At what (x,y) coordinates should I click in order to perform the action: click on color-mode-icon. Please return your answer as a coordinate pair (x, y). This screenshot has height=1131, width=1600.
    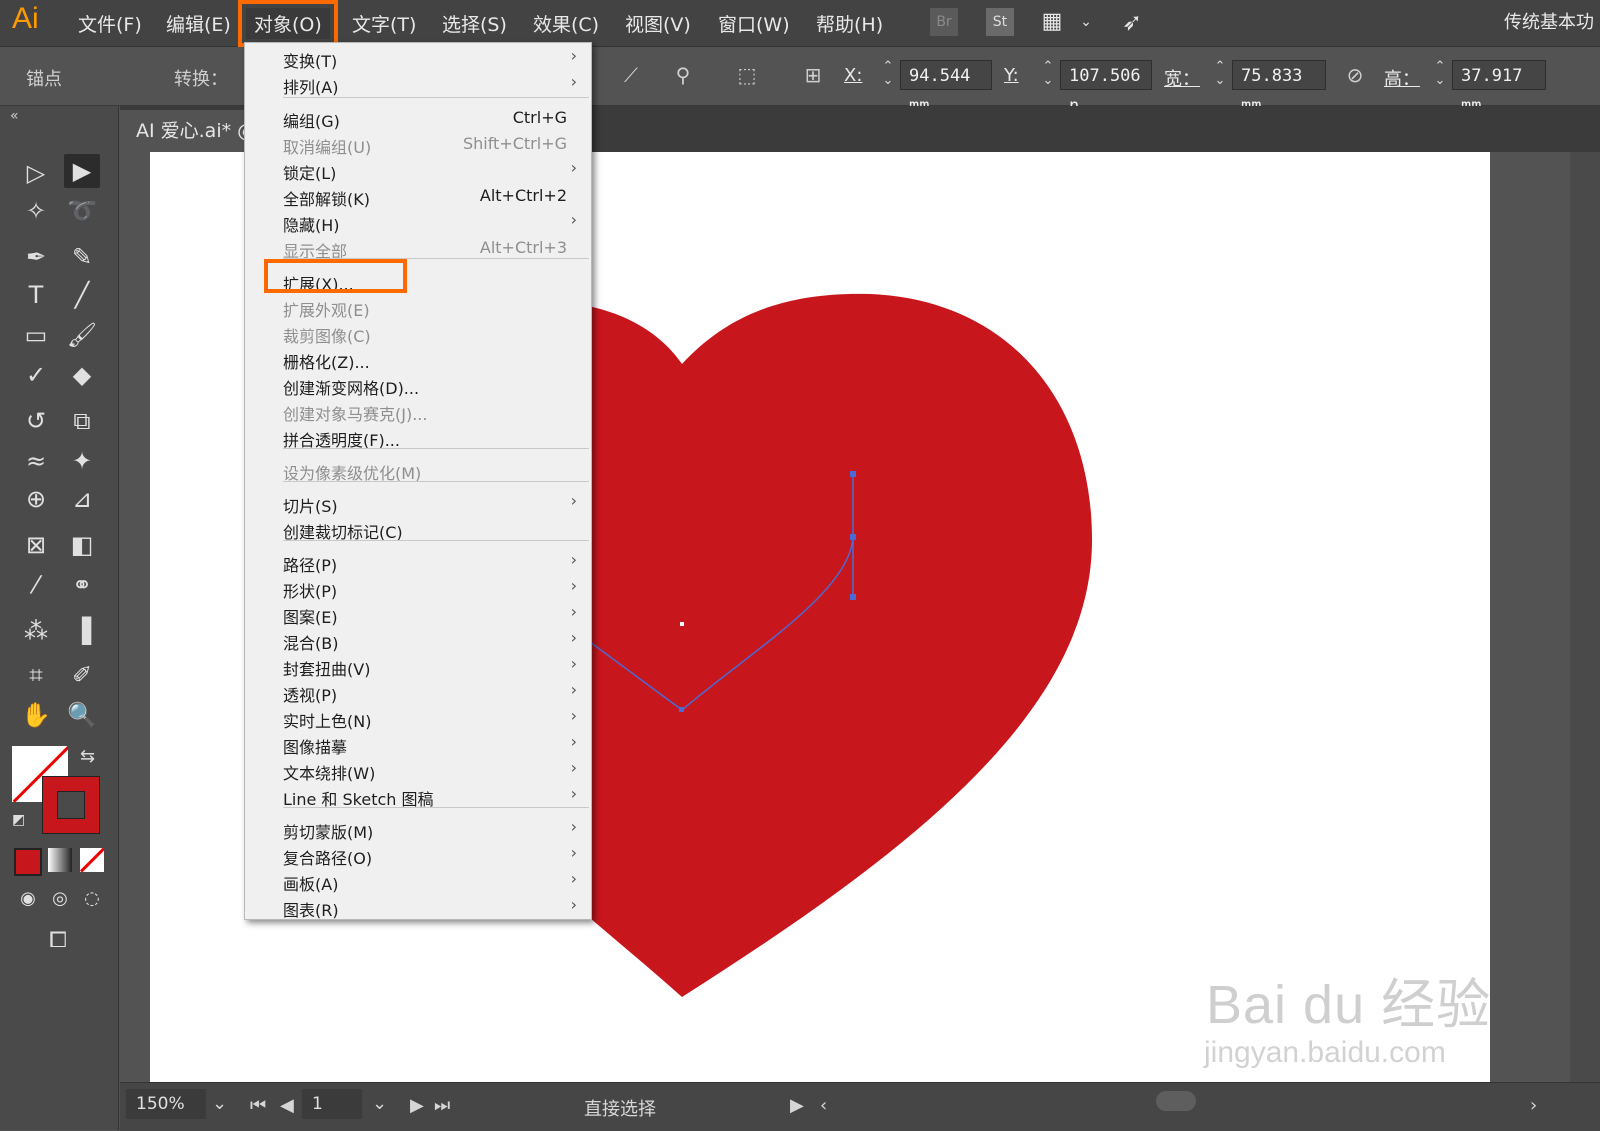
    Looking at the image, I should click on (28, 862).